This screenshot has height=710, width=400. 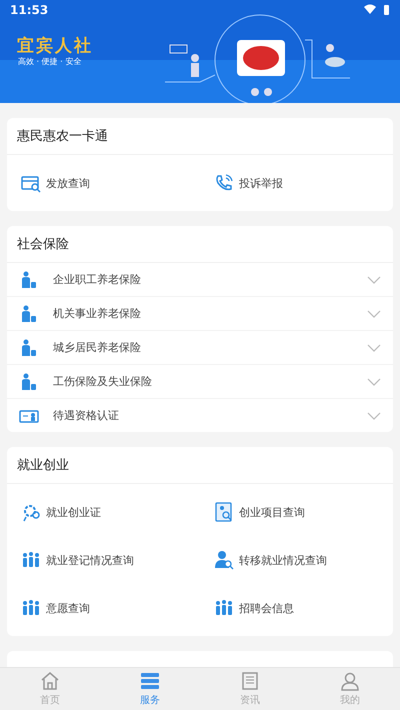 What do you see at coordinates (296, 512) in the screenshot?
I see `service-item: 创业项目查询` at bounding box center [296, 512].